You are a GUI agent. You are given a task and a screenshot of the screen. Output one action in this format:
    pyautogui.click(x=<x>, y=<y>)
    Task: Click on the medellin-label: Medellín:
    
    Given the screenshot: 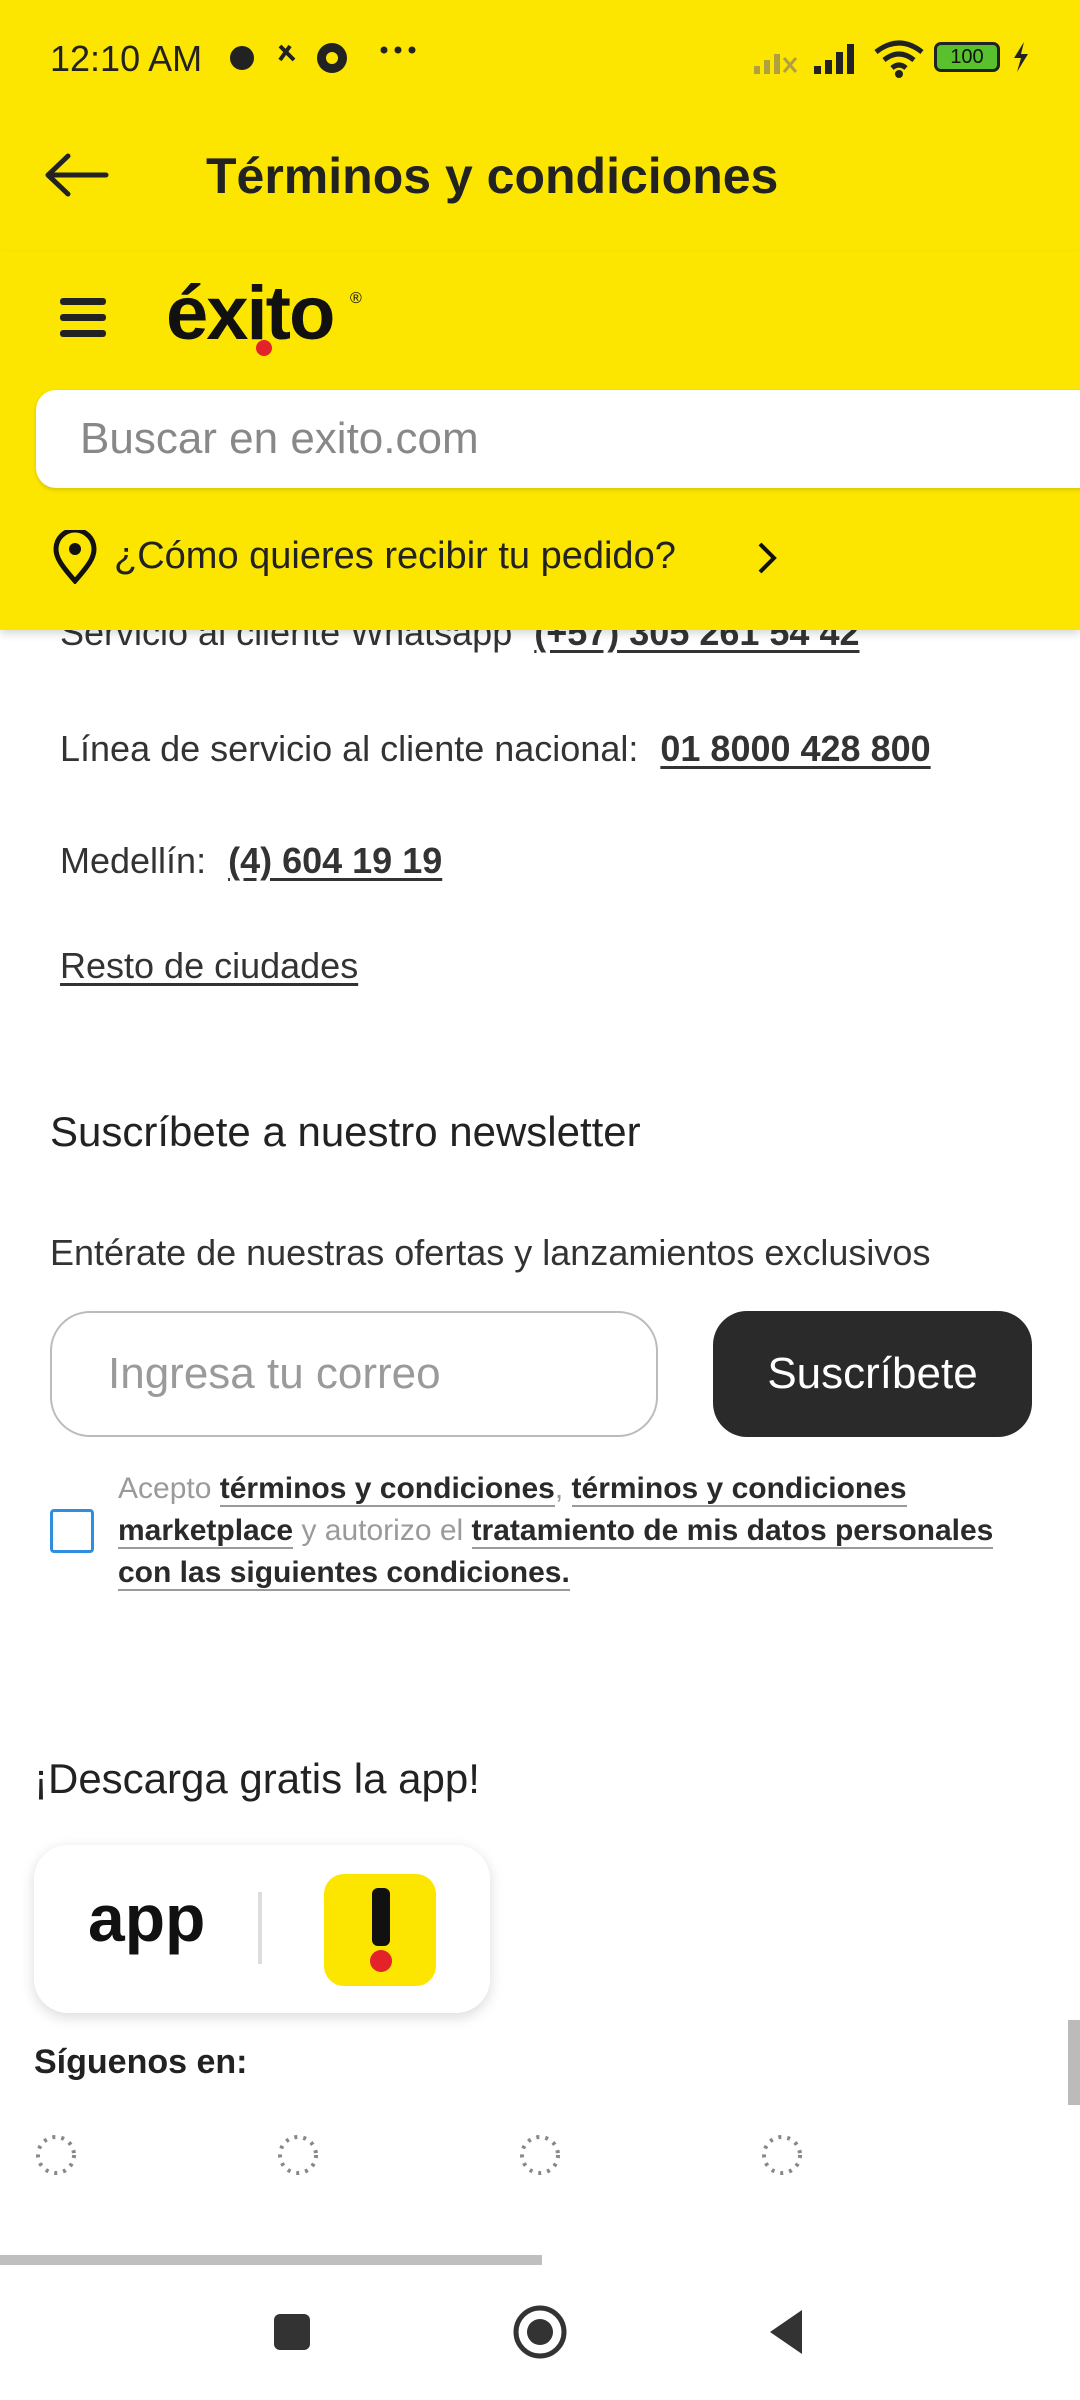 What is the action you would take?
    pyautogui.click(x=133, y=860)
    